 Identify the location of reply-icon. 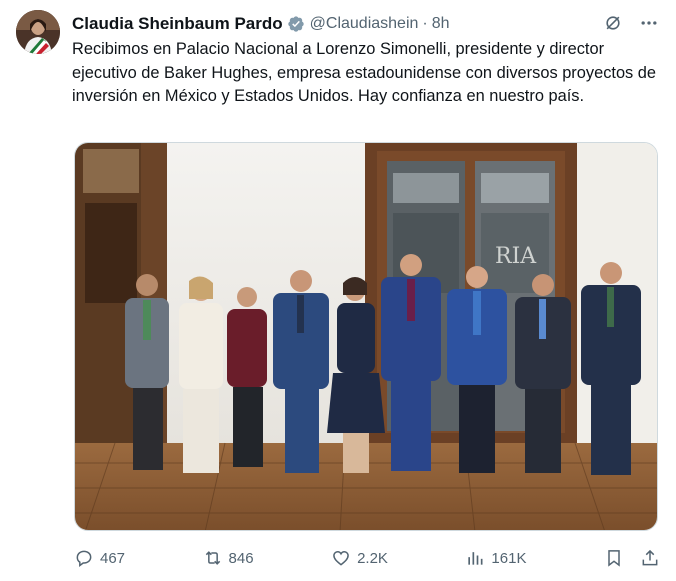
(84, 558).